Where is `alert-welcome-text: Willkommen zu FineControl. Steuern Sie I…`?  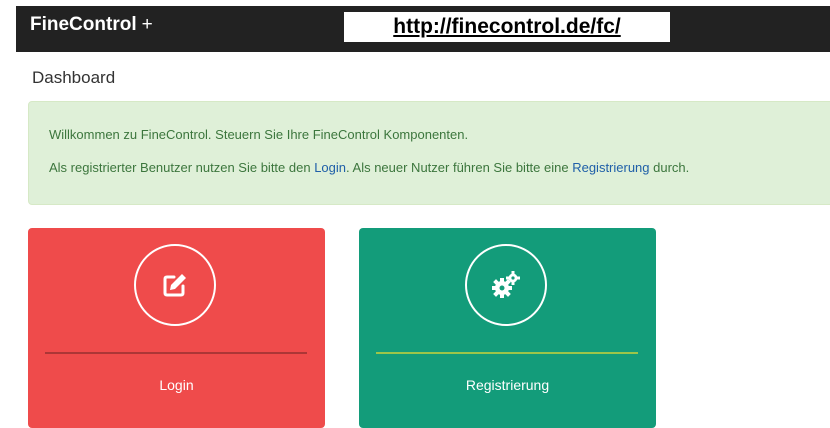 alert-welcome-text: Willkommen zu FineControl. Steuern Sie I… is located at coordinates (259, 134).